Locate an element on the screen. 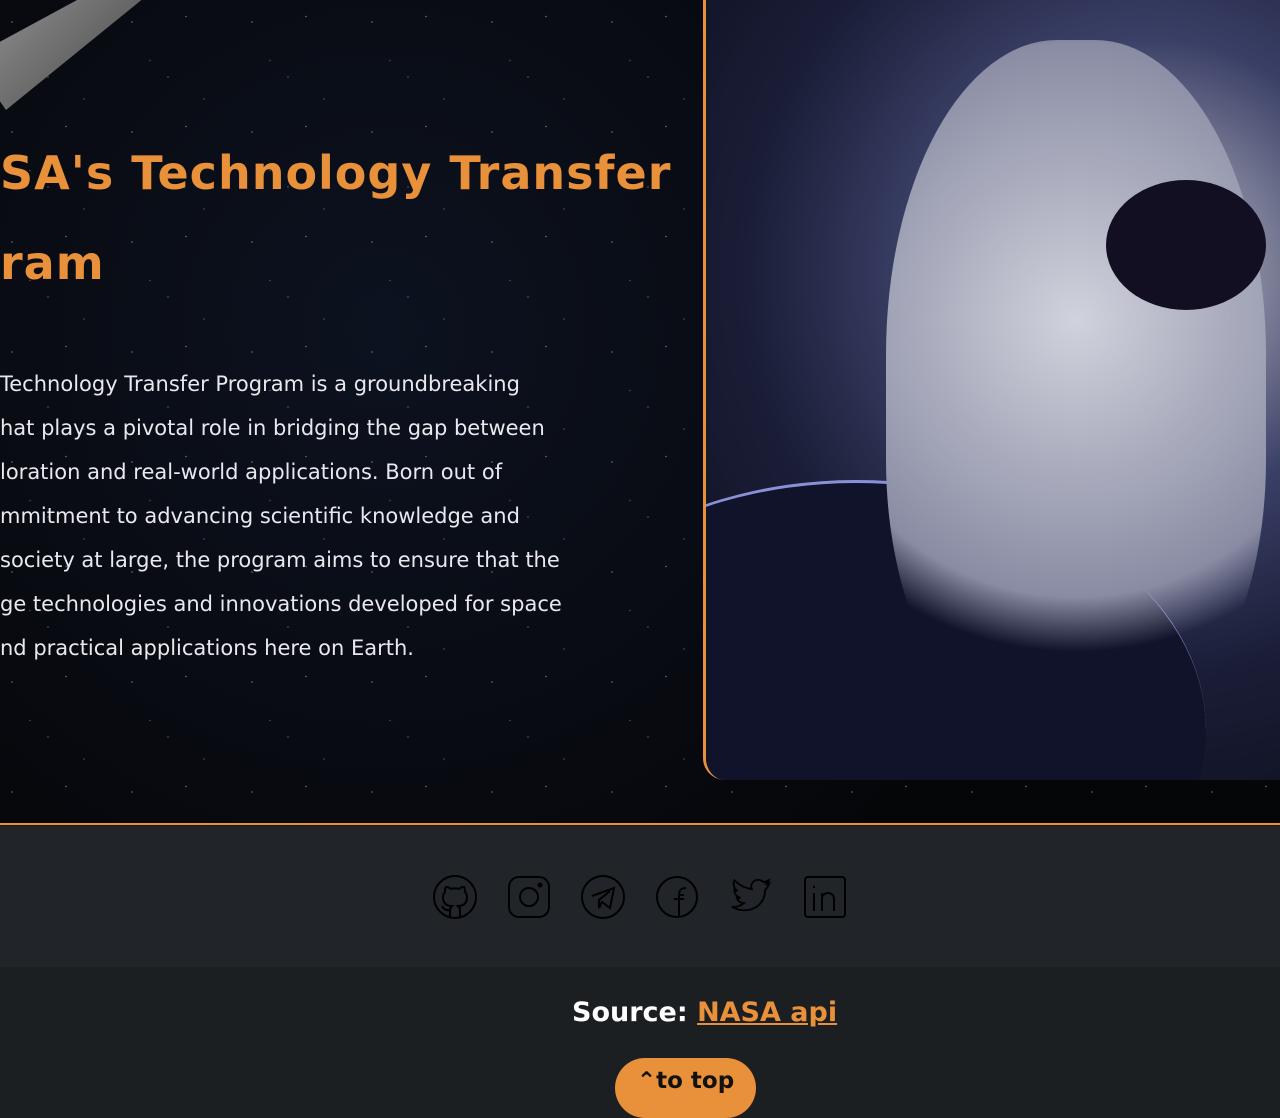 Image resolution: width=1280 pixels, height=1118 pixels. twitter-icon is located at coordinates (751, 897).